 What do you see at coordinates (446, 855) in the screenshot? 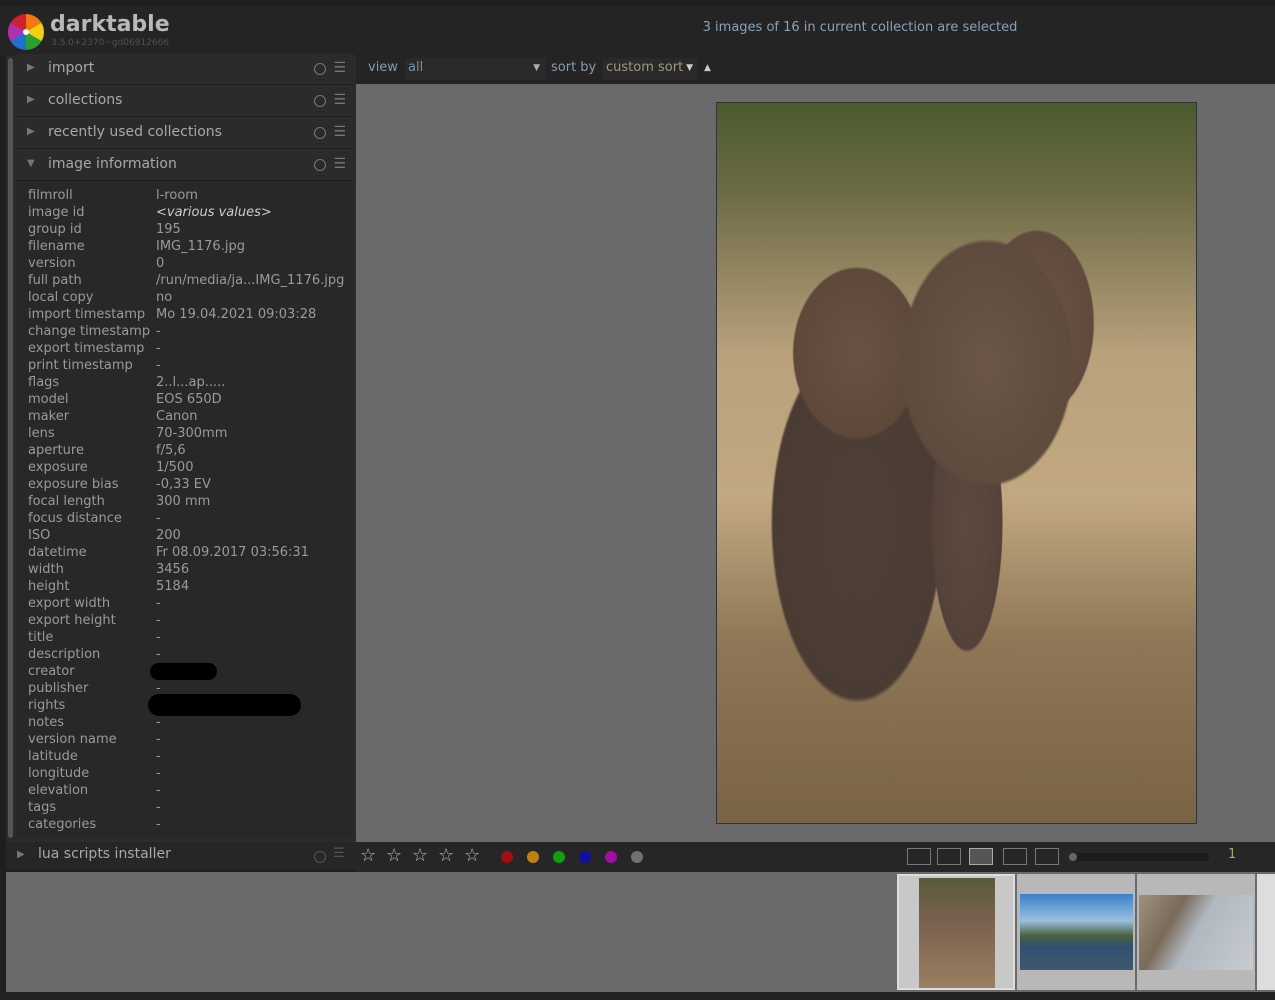
I see `star-4-icon: ☆` at bounding box center [446, 855].